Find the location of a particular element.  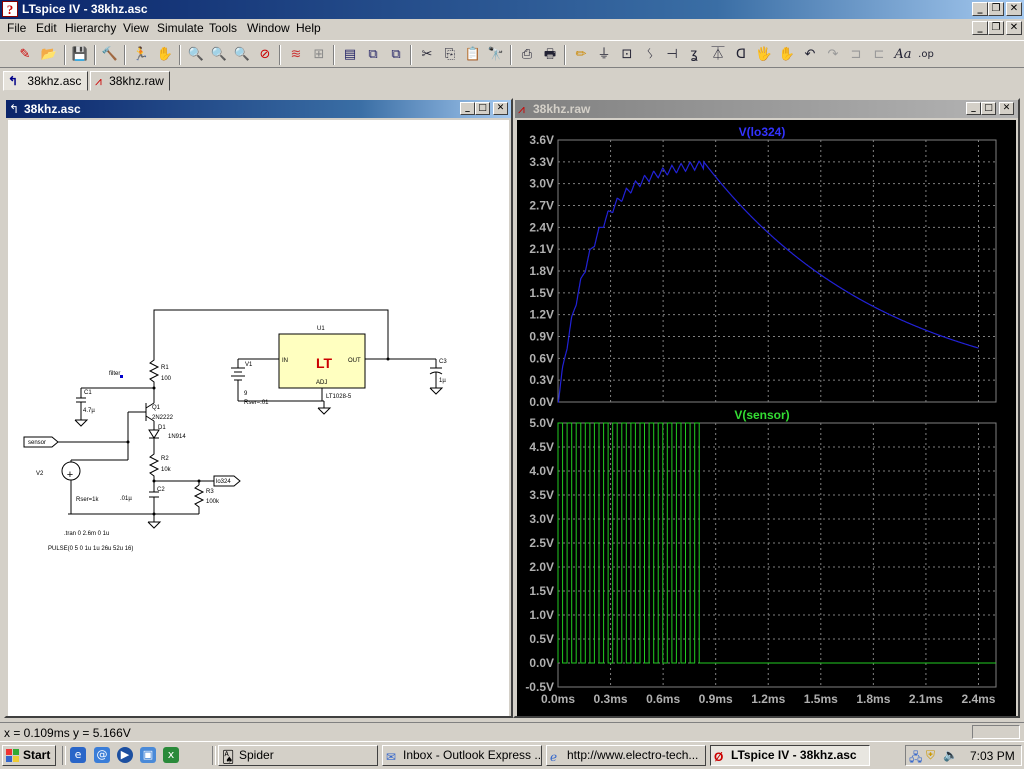

zoom-fit-icon: ⊘ is located at coordinates (265, 55).